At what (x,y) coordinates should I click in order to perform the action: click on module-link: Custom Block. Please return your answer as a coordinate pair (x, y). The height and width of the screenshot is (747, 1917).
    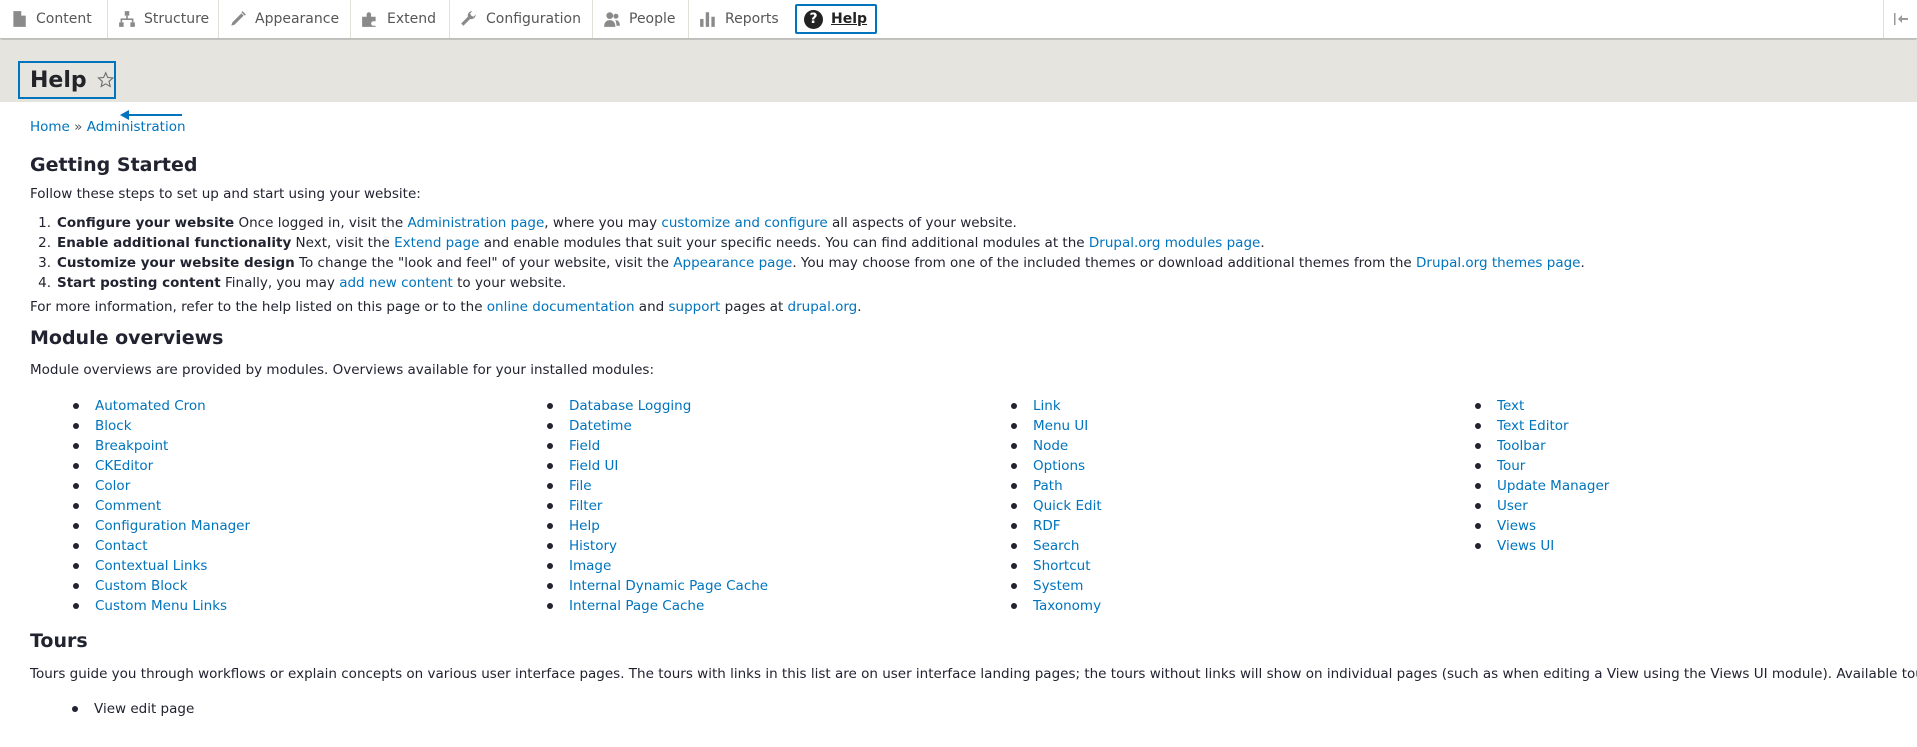
    Looking at the image, I should click on (141, 586).